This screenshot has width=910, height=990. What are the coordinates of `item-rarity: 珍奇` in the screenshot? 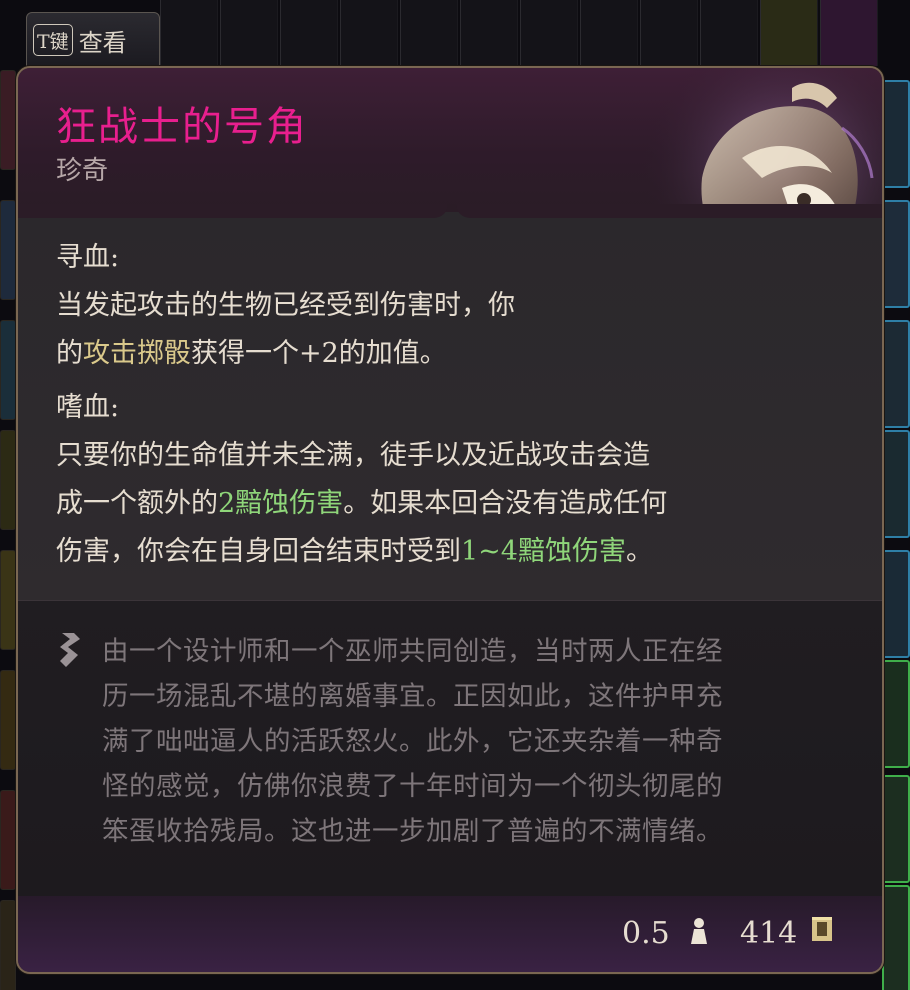 It's located at (82, 171).